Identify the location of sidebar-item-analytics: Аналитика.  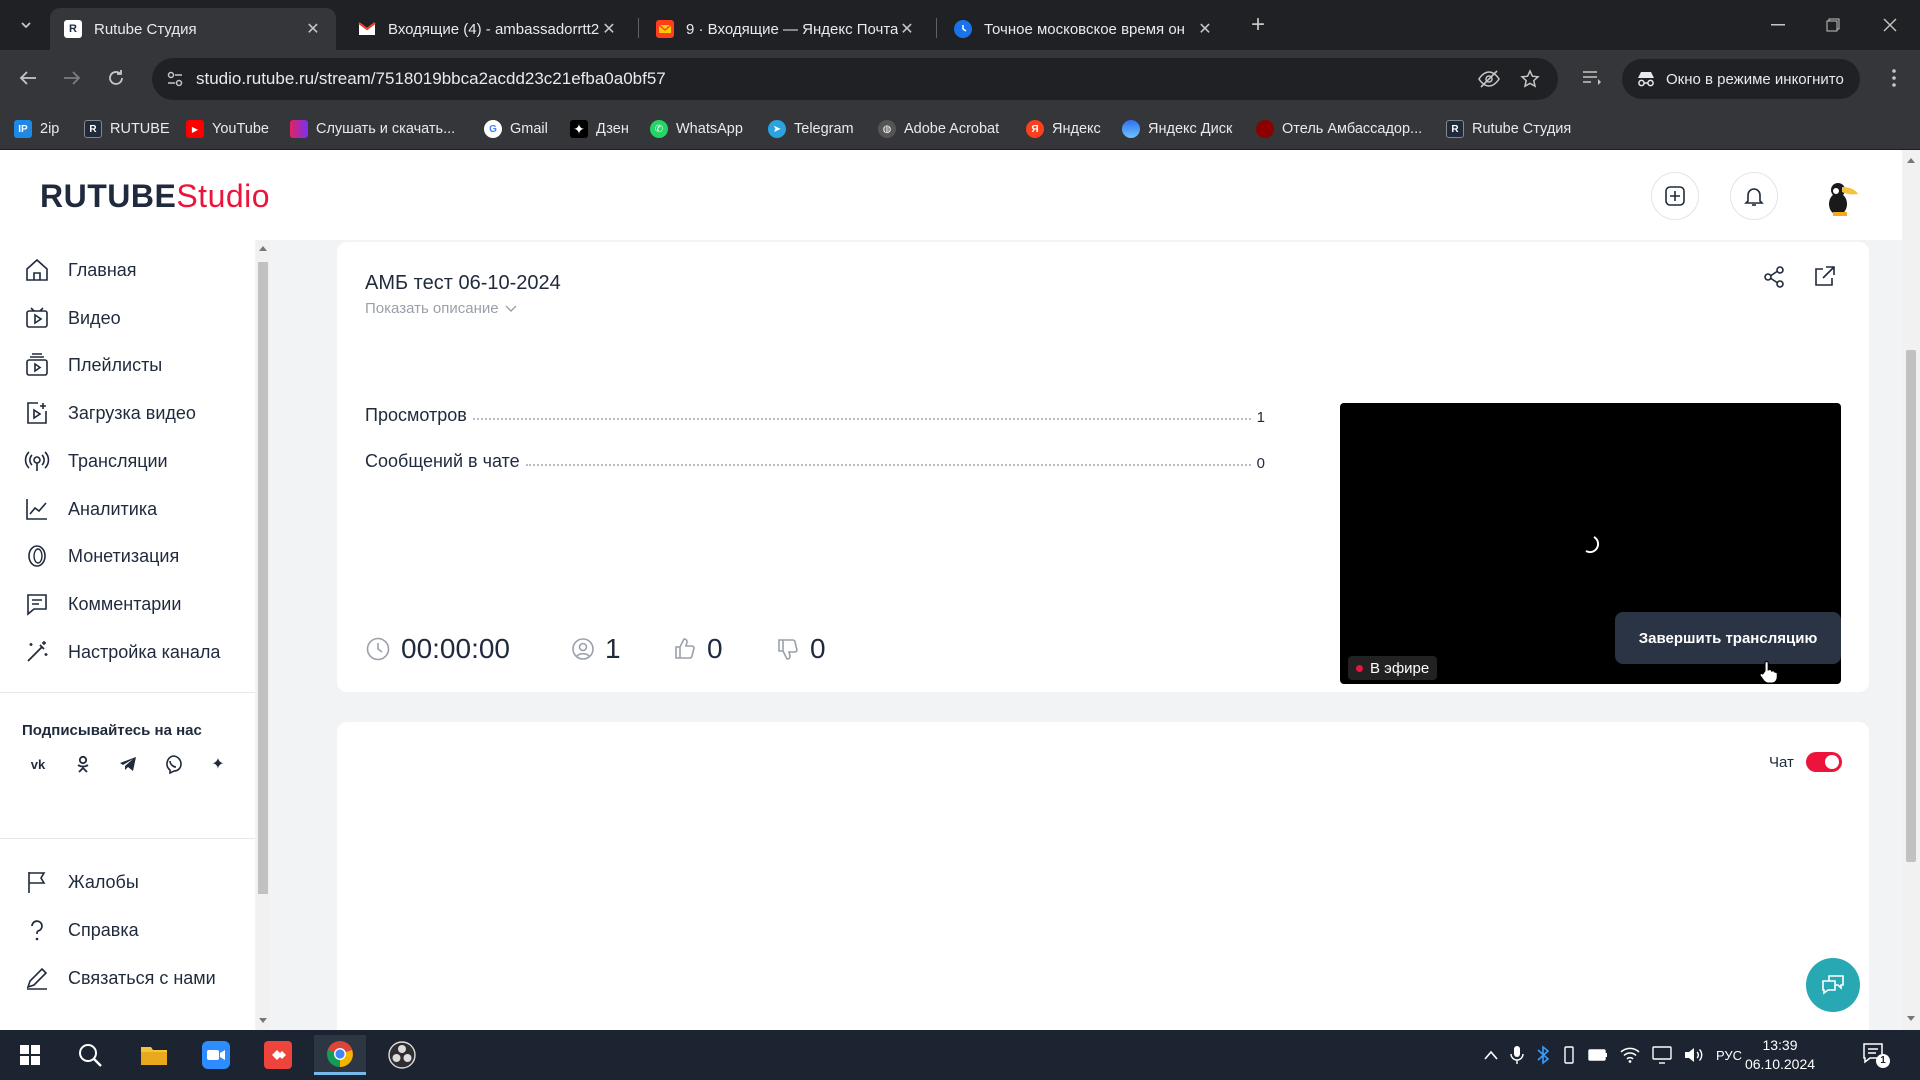
(90, 509).